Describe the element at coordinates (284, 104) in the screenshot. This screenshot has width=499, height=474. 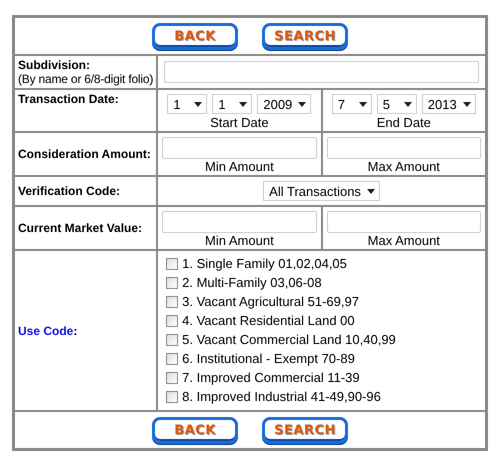
I see `date-select: 2009` at that location.